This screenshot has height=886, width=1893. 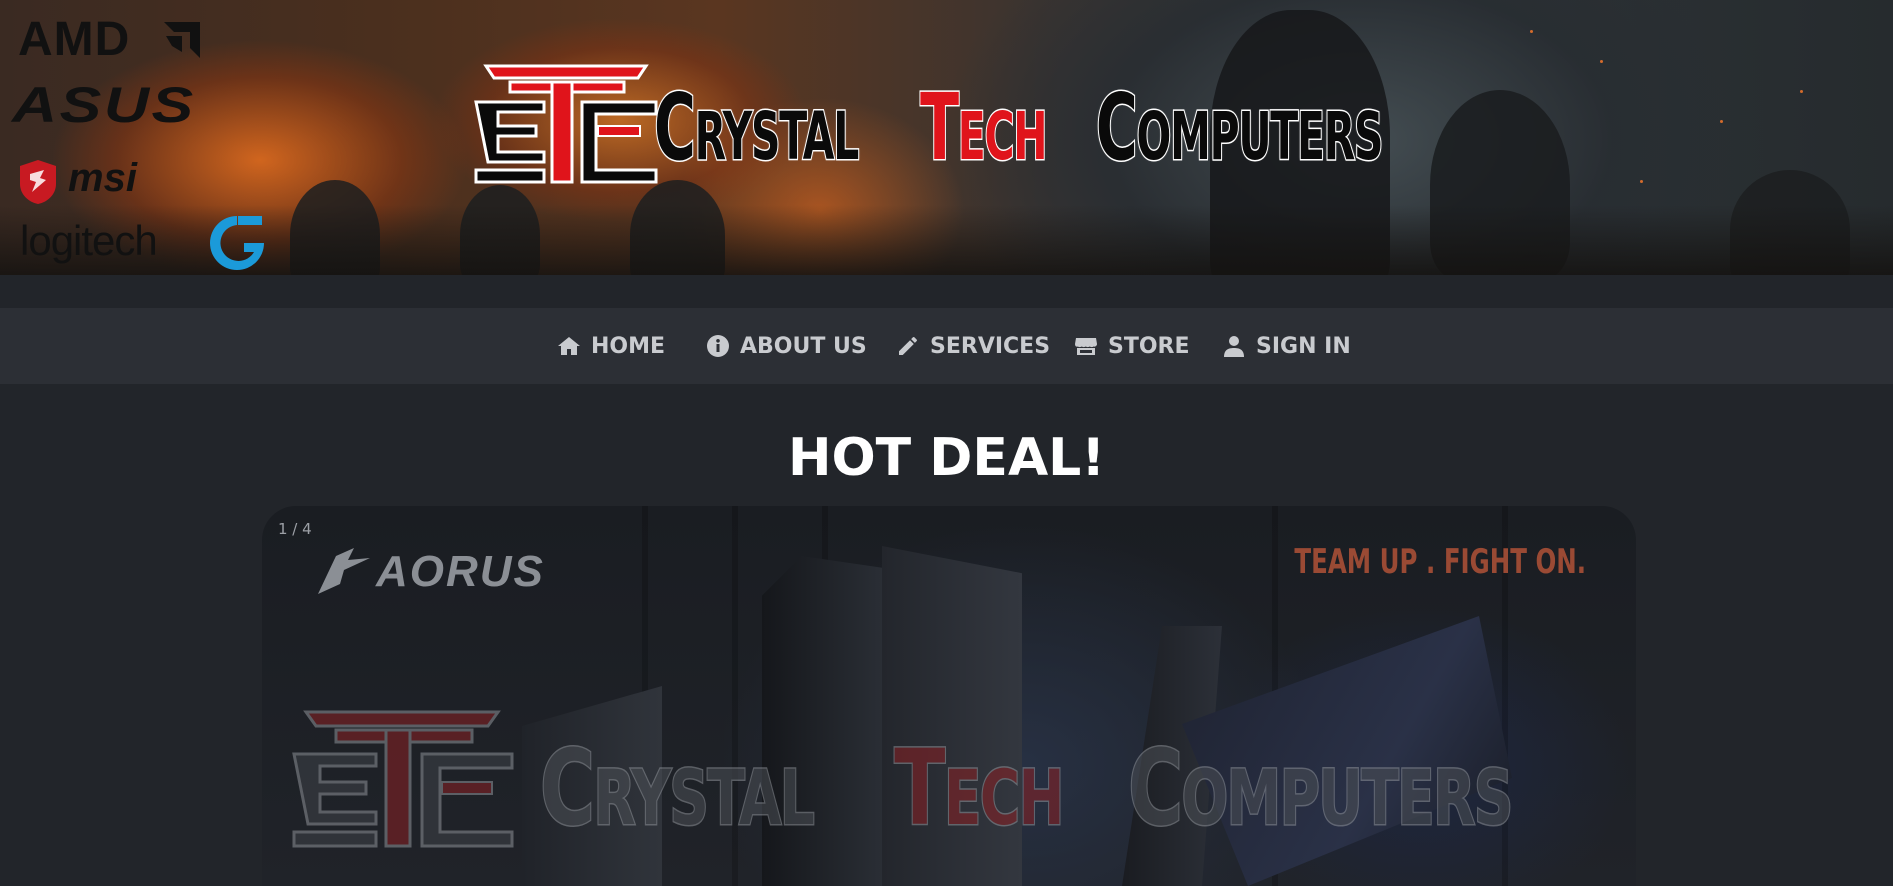 I want to click on nav-sign-in: SIGN IN, so click(x=1286, y=346).